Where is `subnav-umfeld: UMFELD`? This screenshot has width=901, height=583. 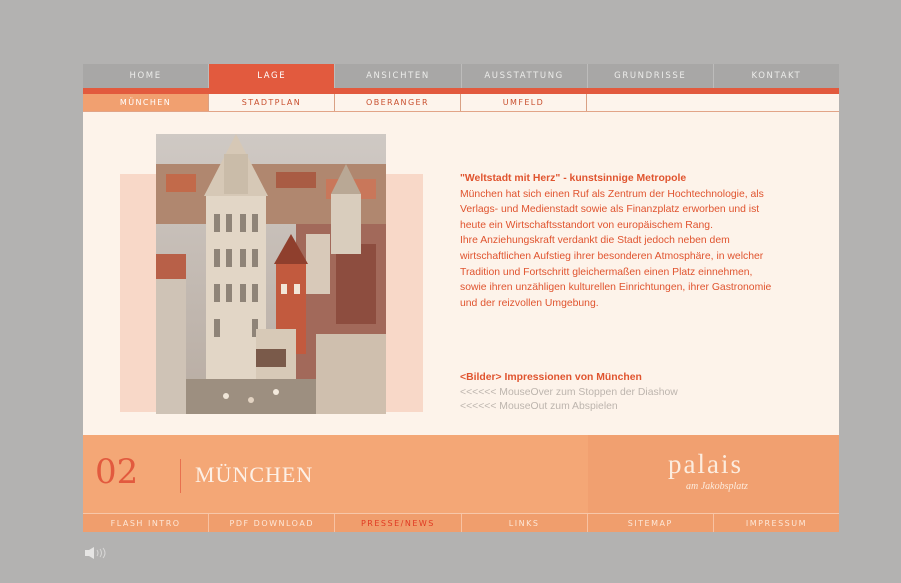 subnav-umfeld: UMFELD is located at coordinates (524, 102).